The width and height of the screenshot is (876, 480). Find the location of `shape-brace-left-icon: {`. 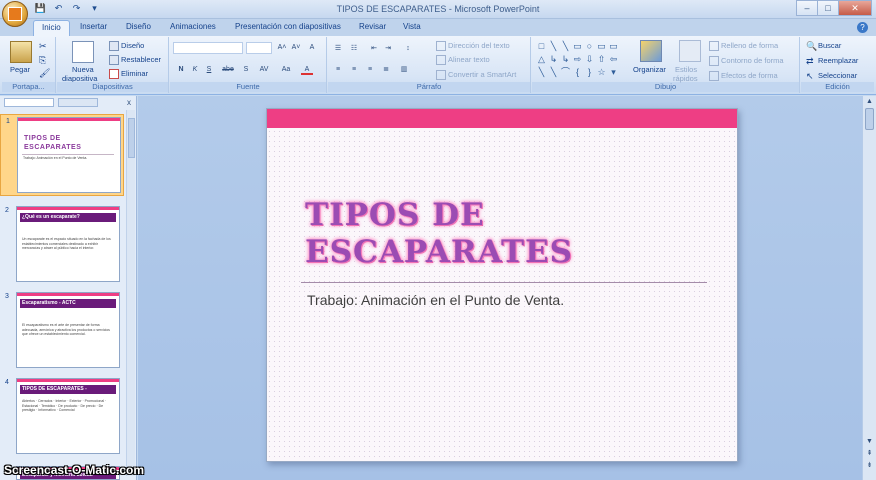

shape-brace-left-icon: { is located at coordinates (577, 72).